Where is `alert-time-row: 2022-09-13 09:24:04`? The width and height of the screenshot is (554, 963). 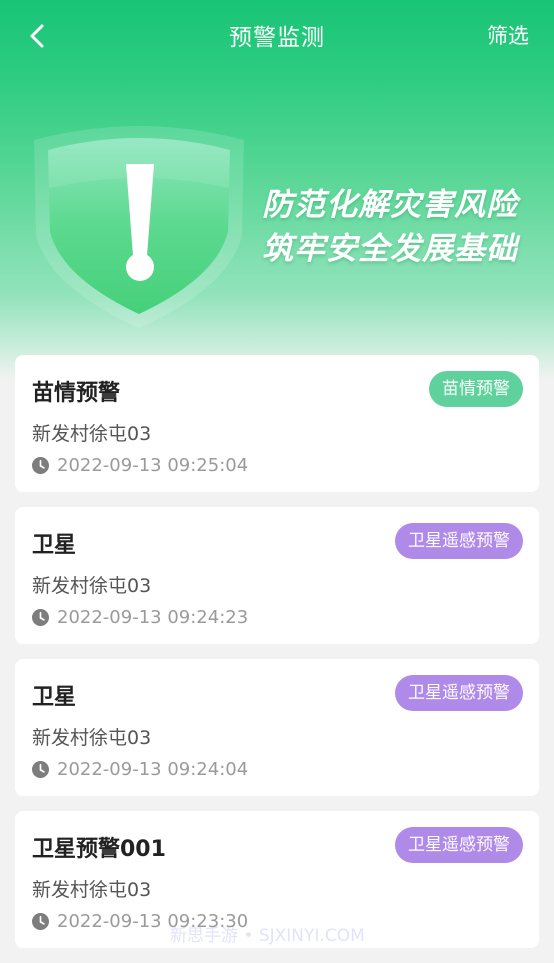 alert-time-row: 2022-09-13 09:24:04 is located at coordinates (140, 769).